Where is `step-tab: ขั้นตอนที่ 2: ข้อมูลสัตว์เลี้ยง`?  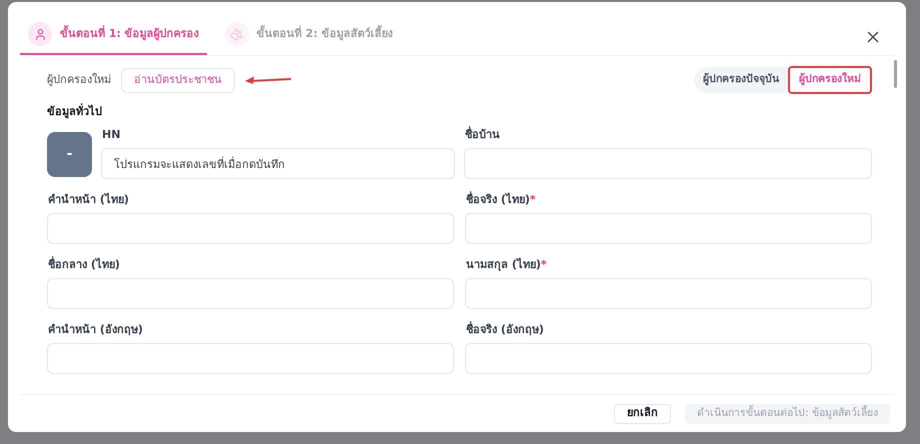
step-tab: ขั้นตอนที่ 2: ข้อมูลสัตว์เลี้ยง is located at coordinates (308, 35).